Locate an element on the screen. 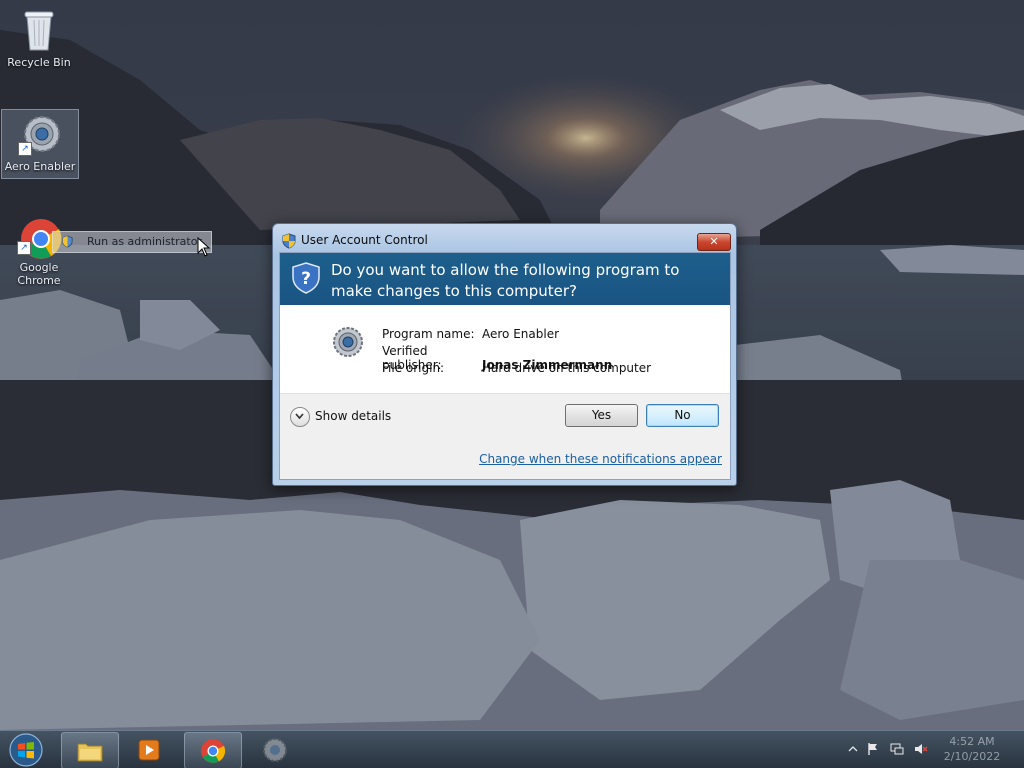 The image size is (1024, 768). taskbar-aero-enabler is located at coordinates (275, 749).